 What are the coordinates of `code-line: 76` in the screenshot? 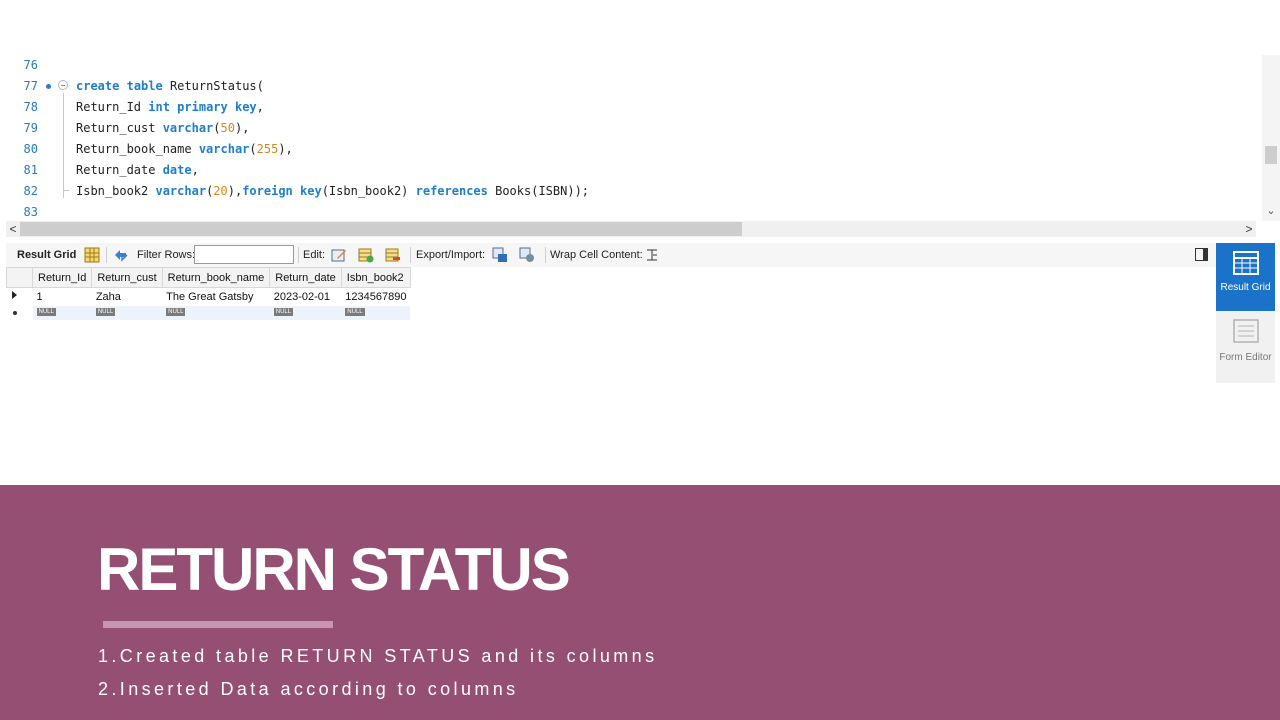 It's located at (631, 65).